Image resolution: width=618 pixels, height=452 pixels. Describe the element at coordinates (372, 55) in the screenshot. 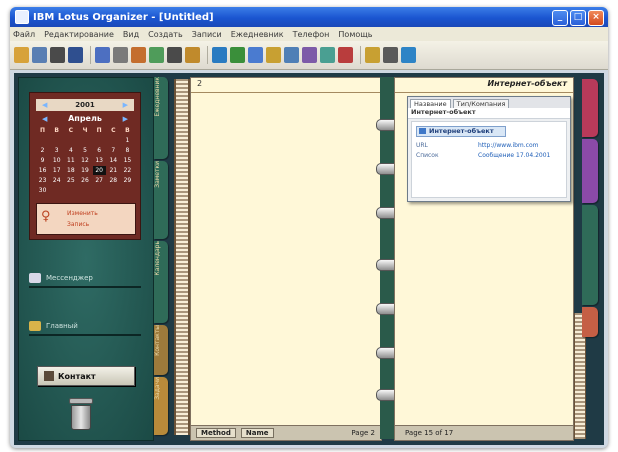

I see `tools-icon` at that location.